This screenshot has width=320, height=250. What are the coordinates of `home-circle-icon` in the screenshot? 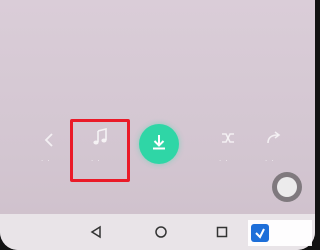 It's located at (161, 232).